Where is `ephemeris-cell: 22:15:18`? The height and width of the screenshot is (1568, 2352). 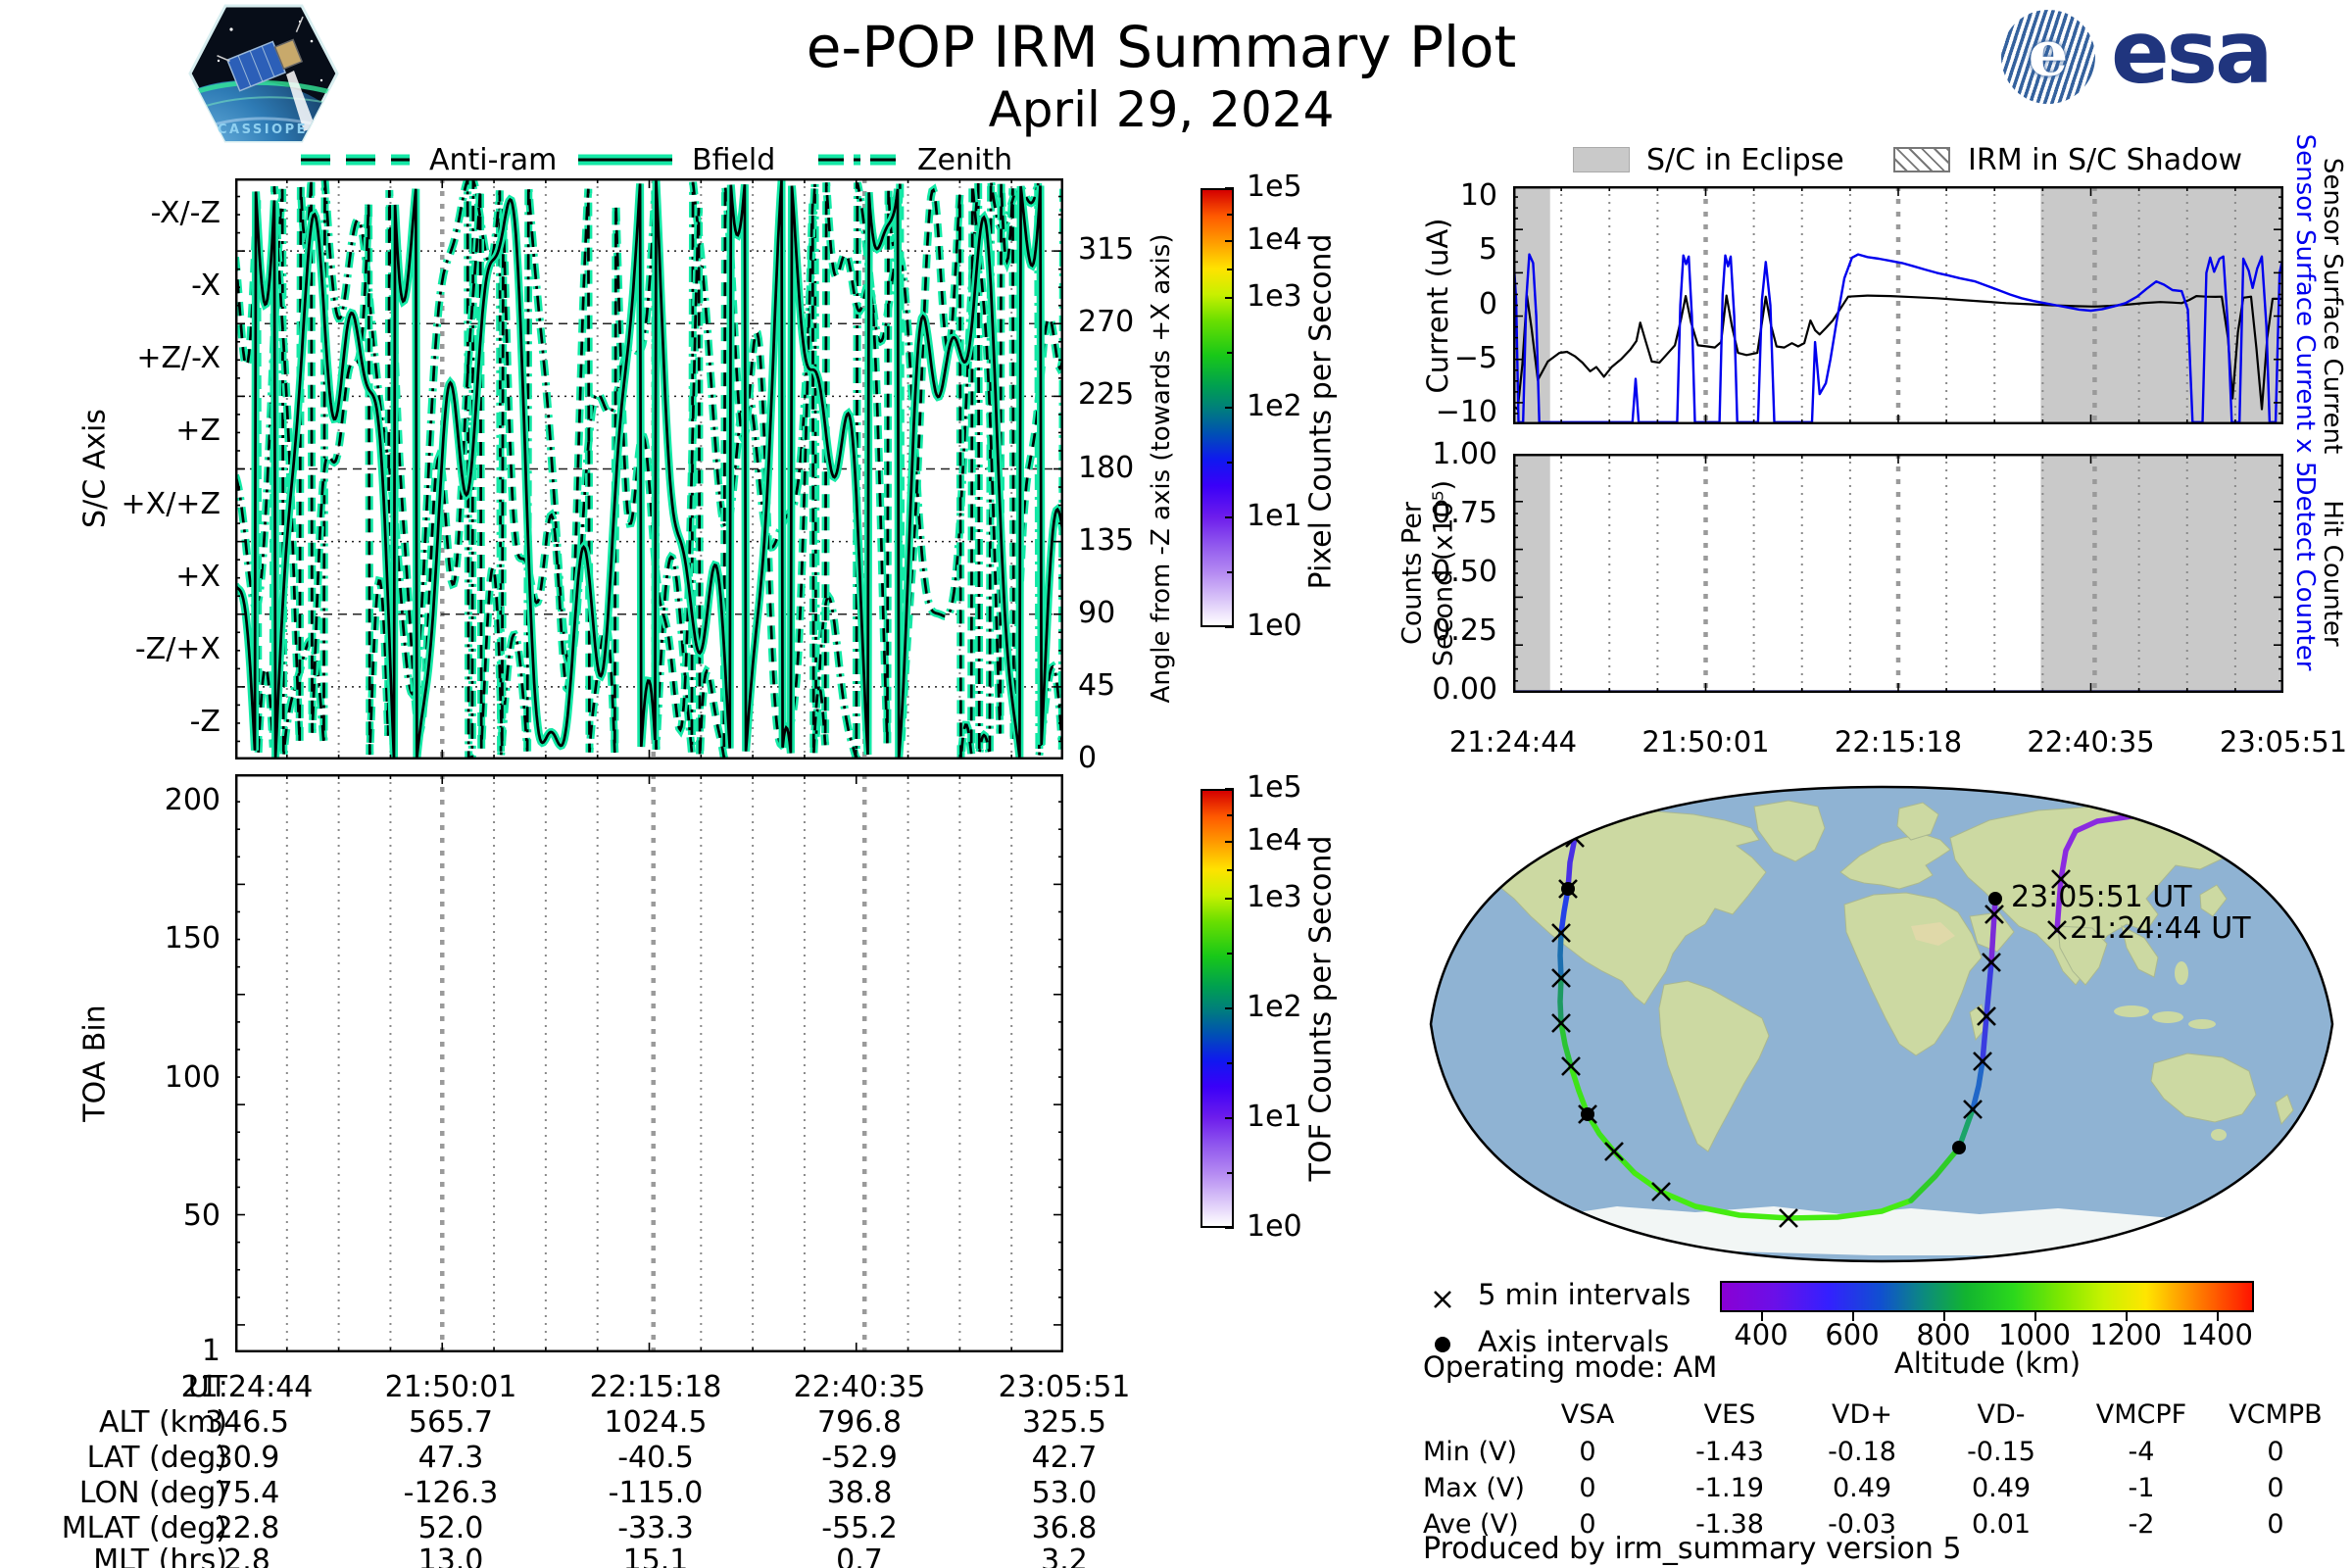
ephemeris-cell: 22:15:18 is located at coordinates (655, 1387).